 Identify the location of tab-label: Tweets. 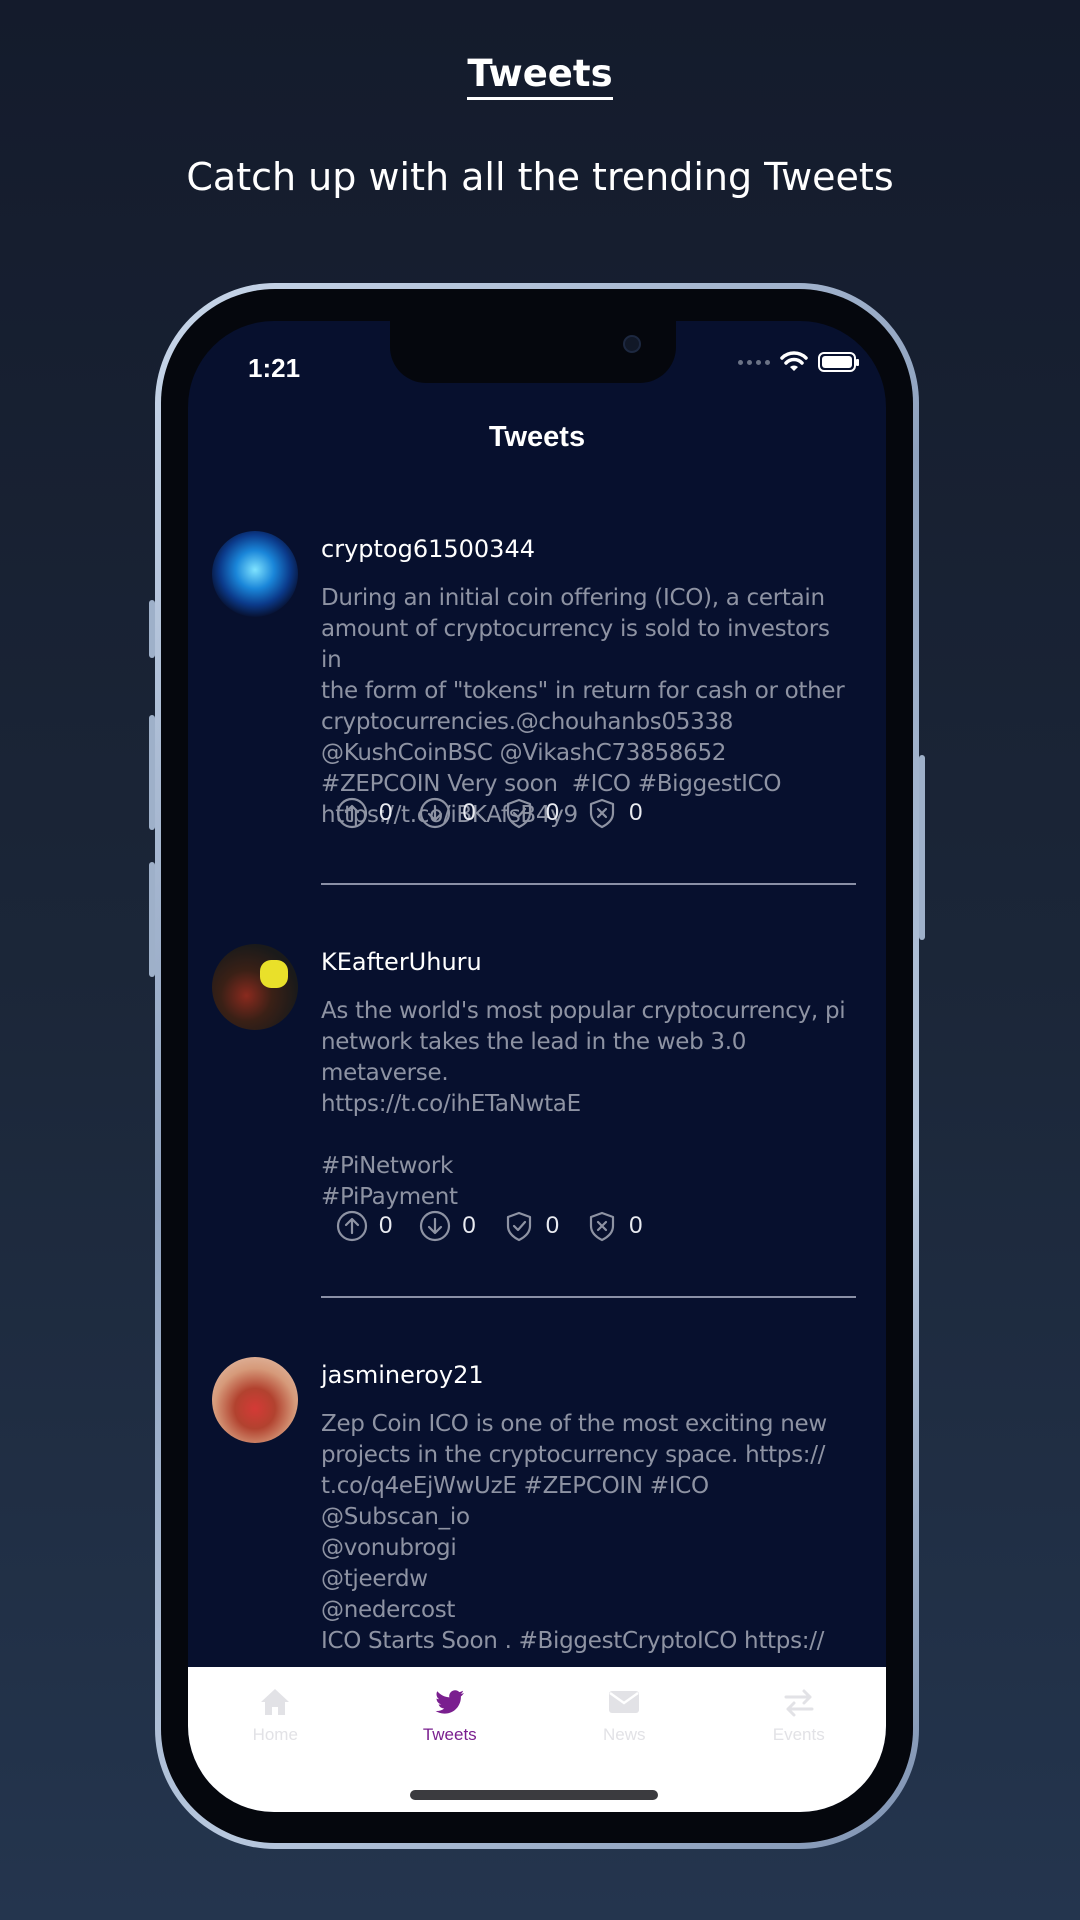
(449, 1734).